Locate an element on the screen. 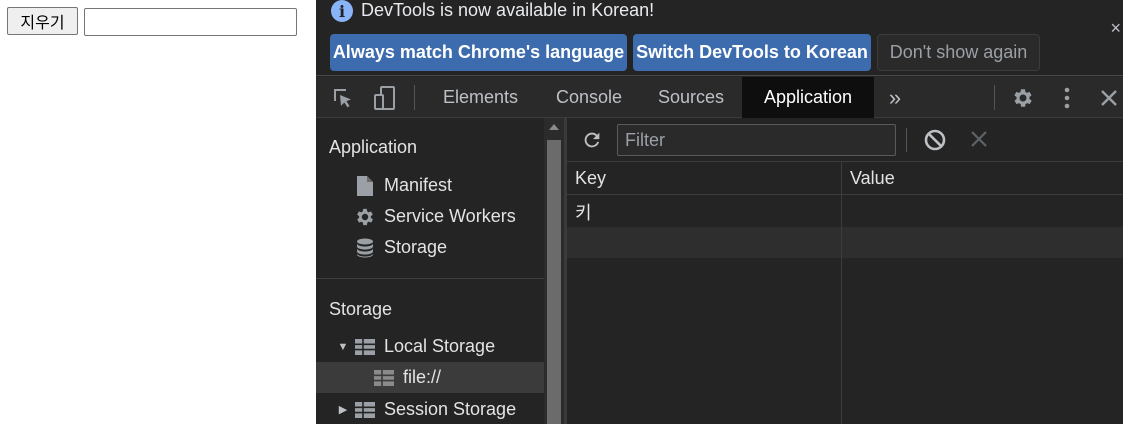 The height and width of the screenshot is (424, 1123). info-icon: i is located at coordinates (342, 11).